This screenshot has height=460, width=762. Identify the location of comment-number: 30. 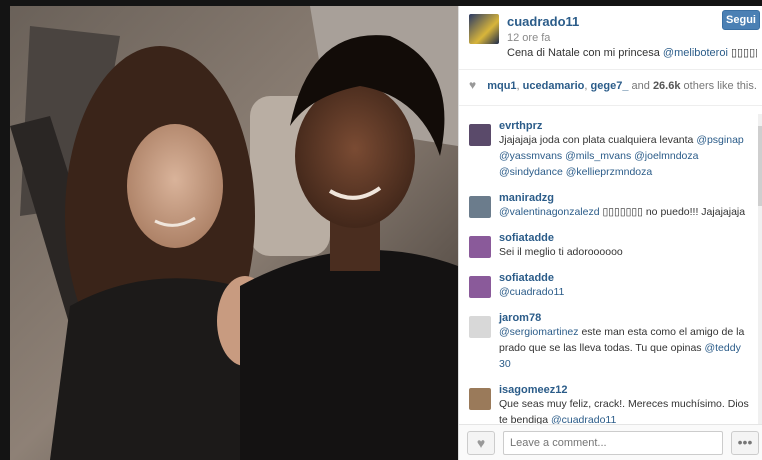
(505, 364).